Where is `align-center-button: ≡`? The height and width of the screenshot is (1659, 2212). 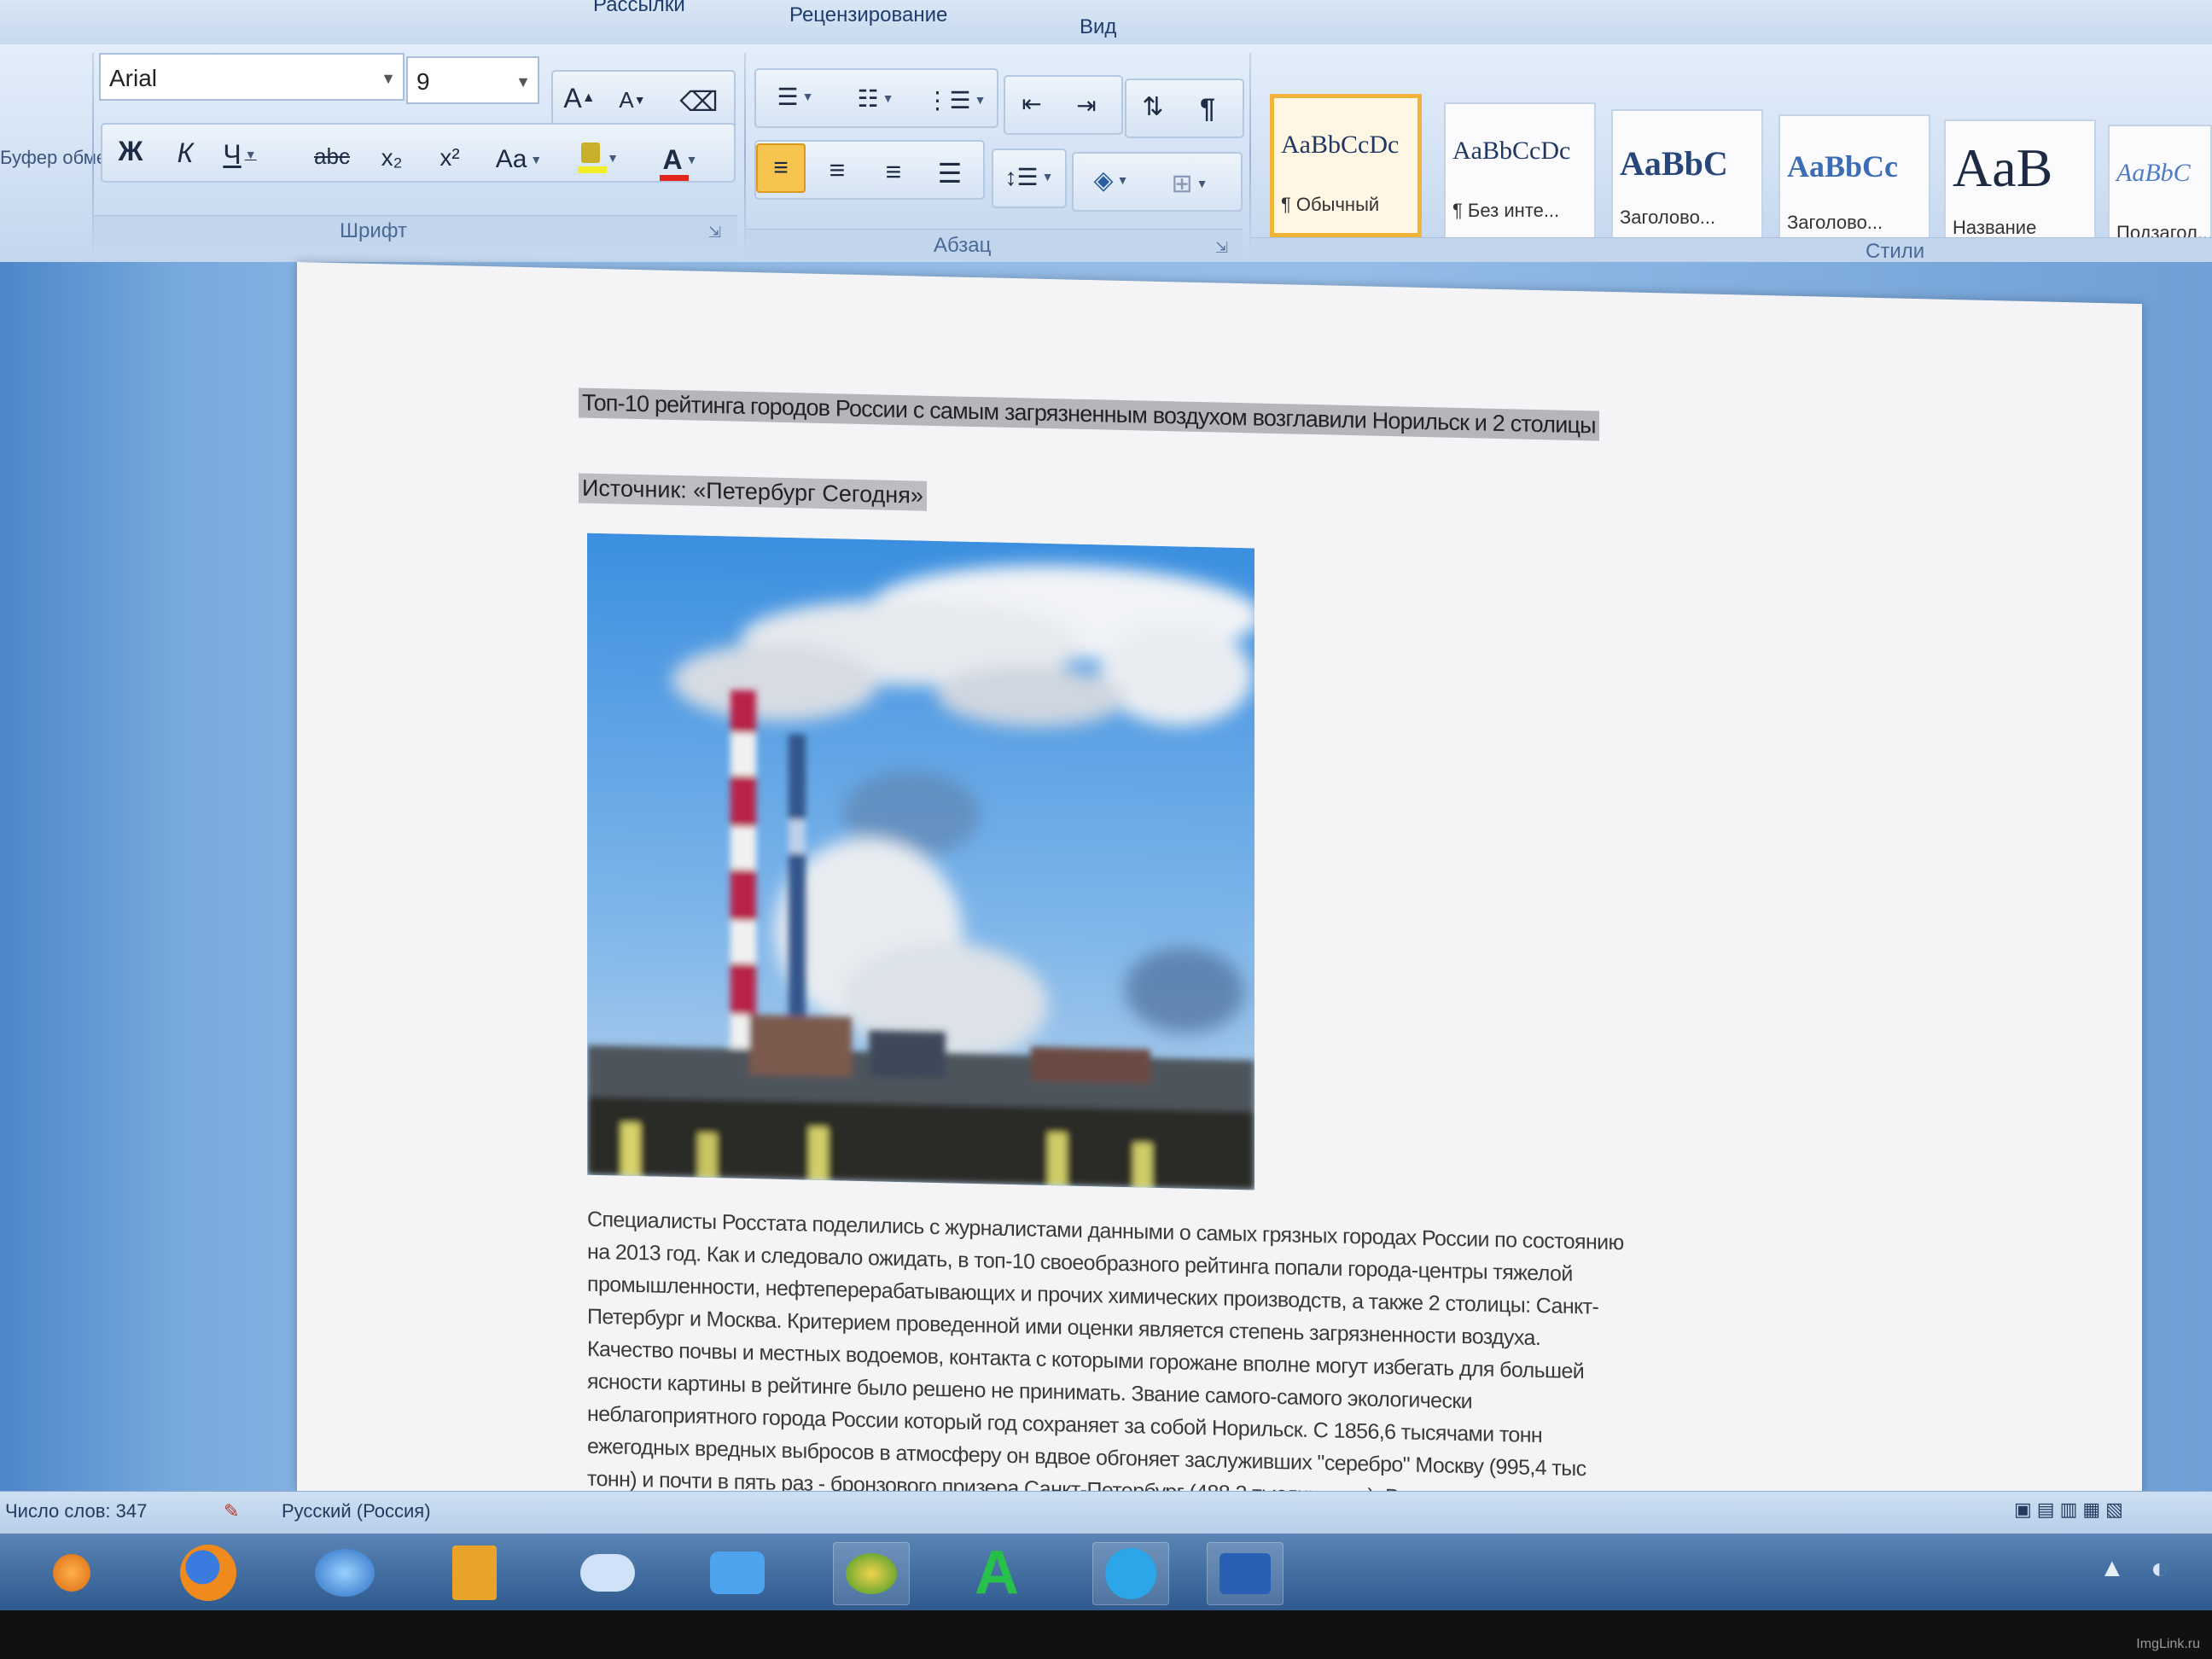 align-center-button: ≡ is located at coordinates (837, 170).